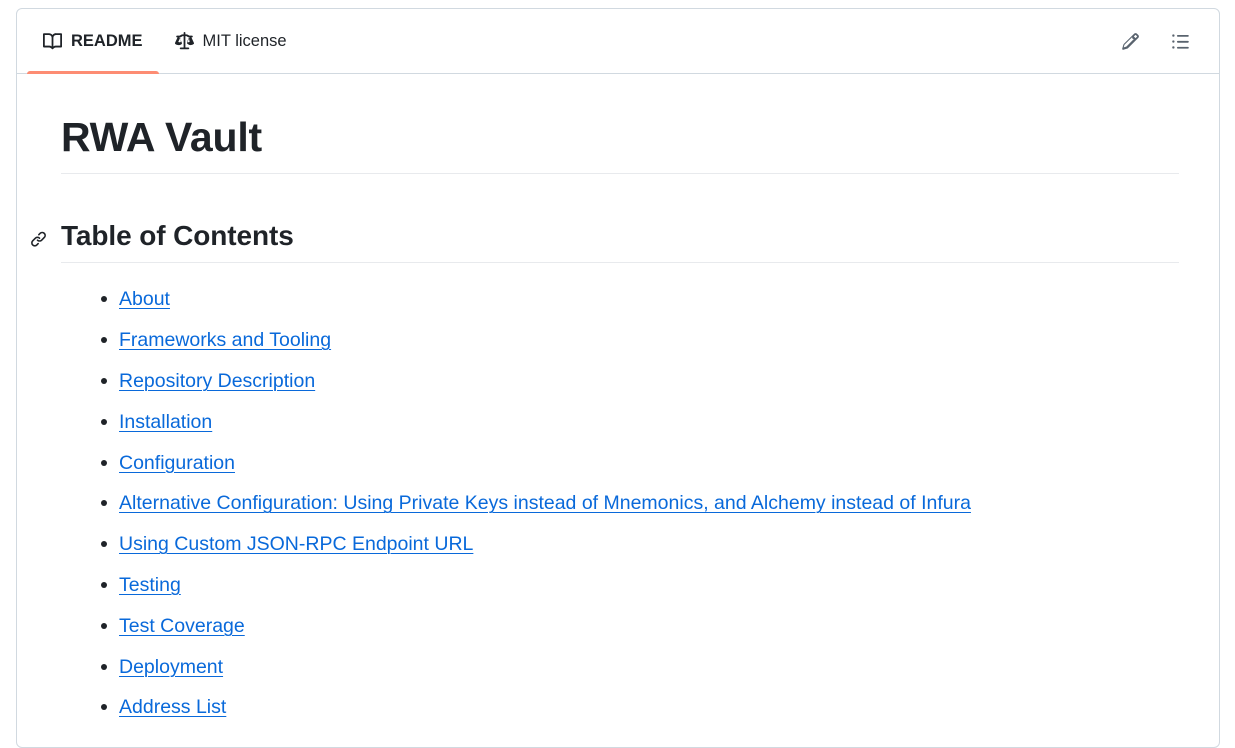 This screenshot has width=1235, height=748. I want to click on file-tab-bar: README MIT license, so click(618, 41).